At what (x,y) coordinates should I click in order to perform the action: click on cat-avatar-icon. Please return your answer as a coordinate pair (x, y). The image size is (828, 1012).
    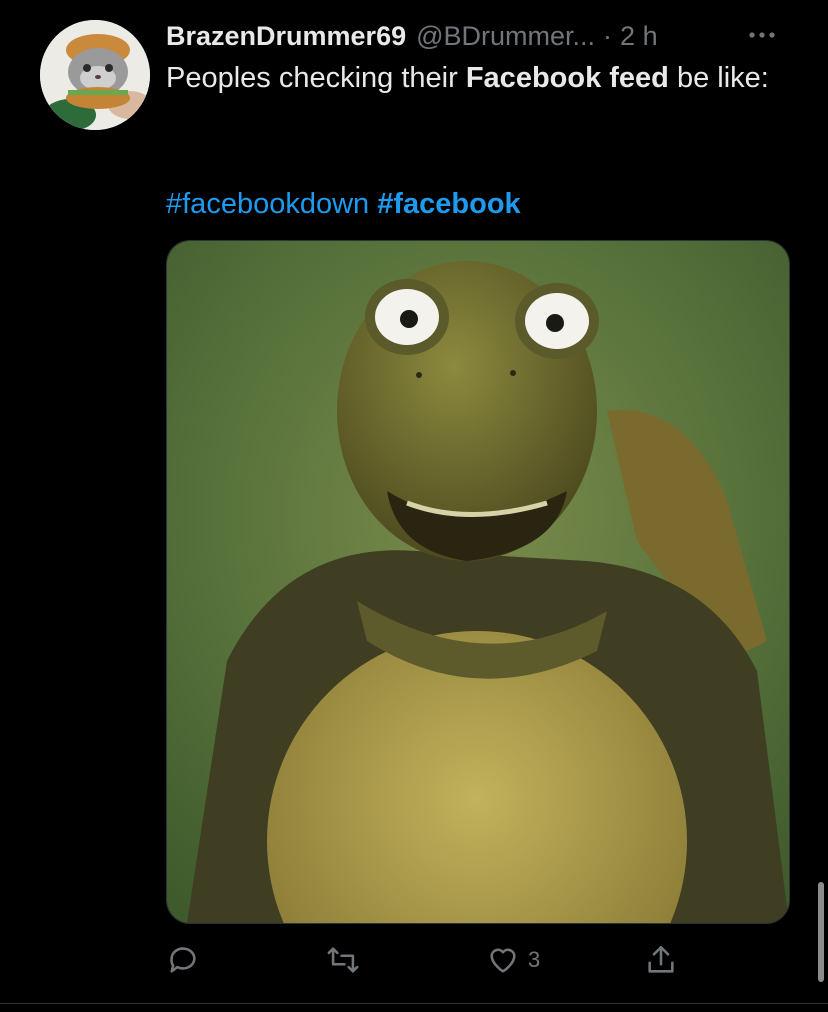
    Looking at the image, I should click on (95, 75).